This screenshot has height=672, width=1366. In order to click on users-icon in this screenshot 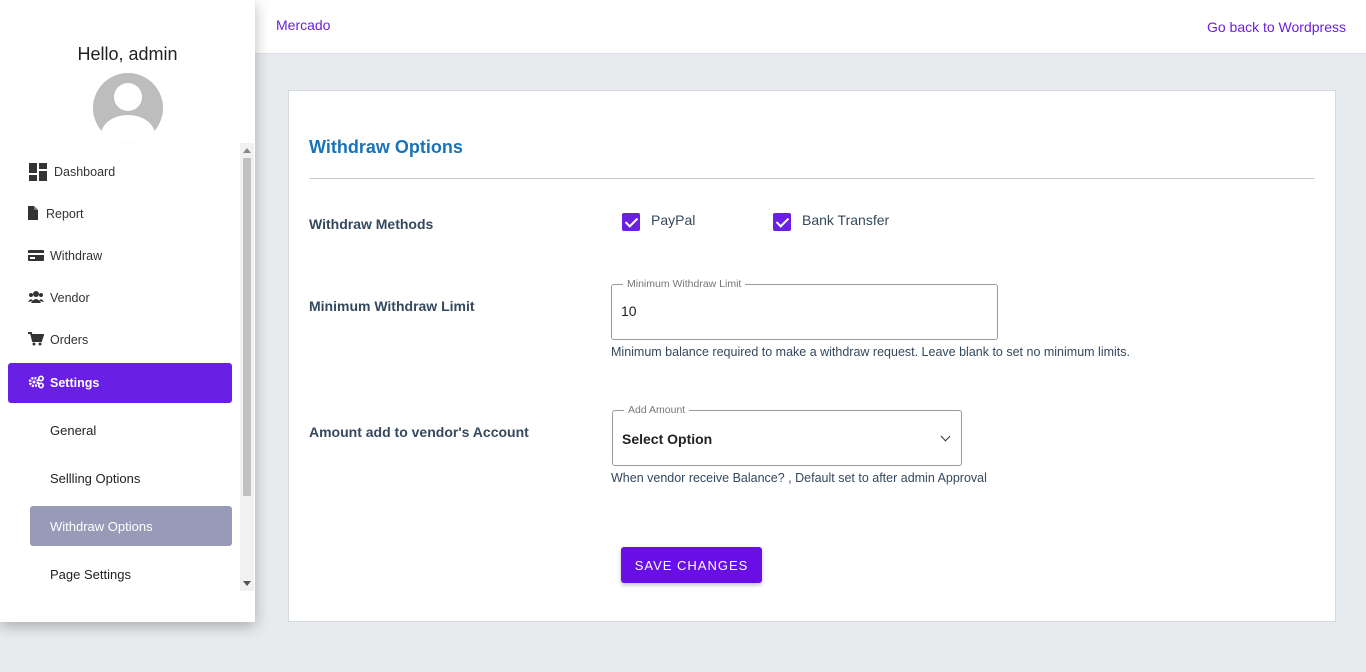, I will do `click(36, 298)`.